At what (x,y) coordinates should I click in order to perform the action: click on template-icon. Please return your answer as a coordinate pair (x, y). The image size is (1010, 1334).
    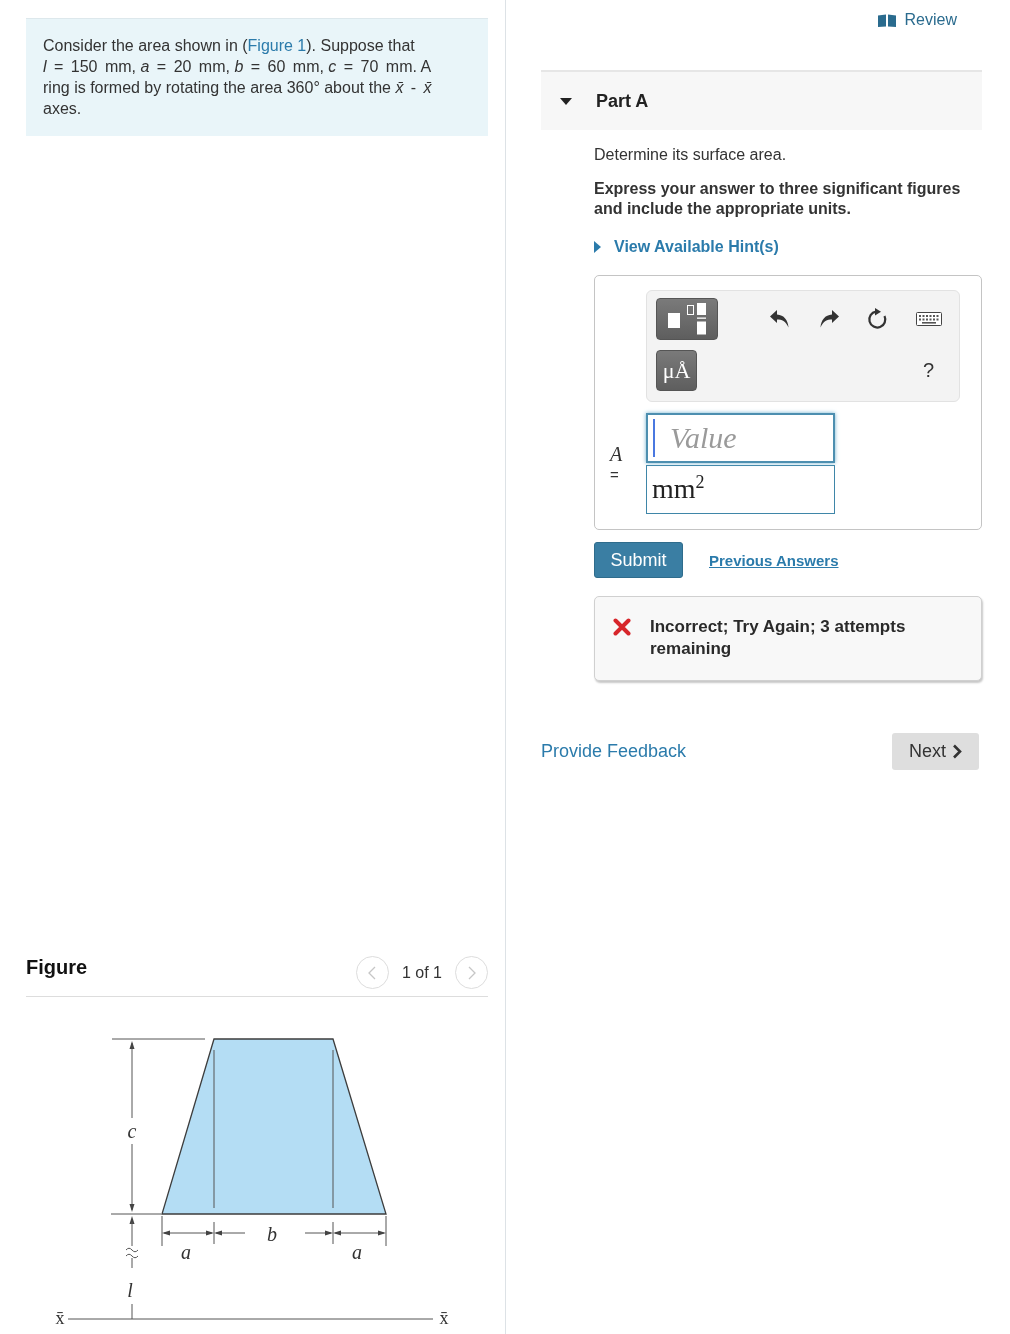
    Looking at the image, I should click on (687, 319).